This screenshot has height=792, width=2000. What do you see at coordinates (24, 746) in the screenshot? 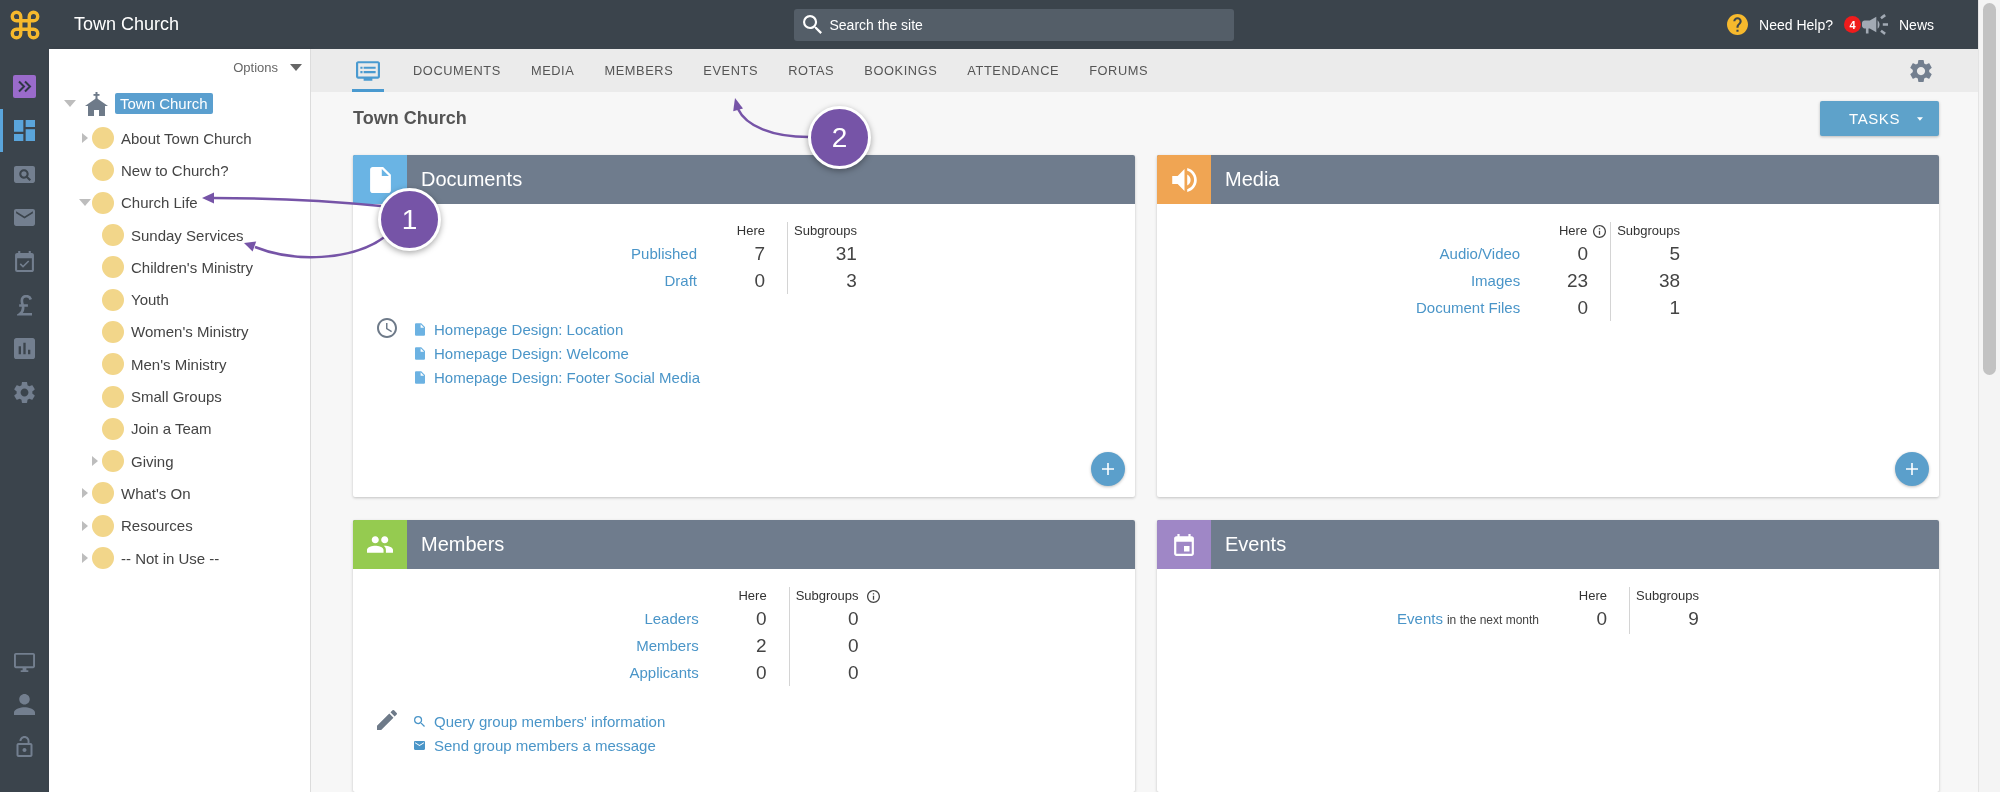
I see `padlock-icon` at bounding box center [24, 746].